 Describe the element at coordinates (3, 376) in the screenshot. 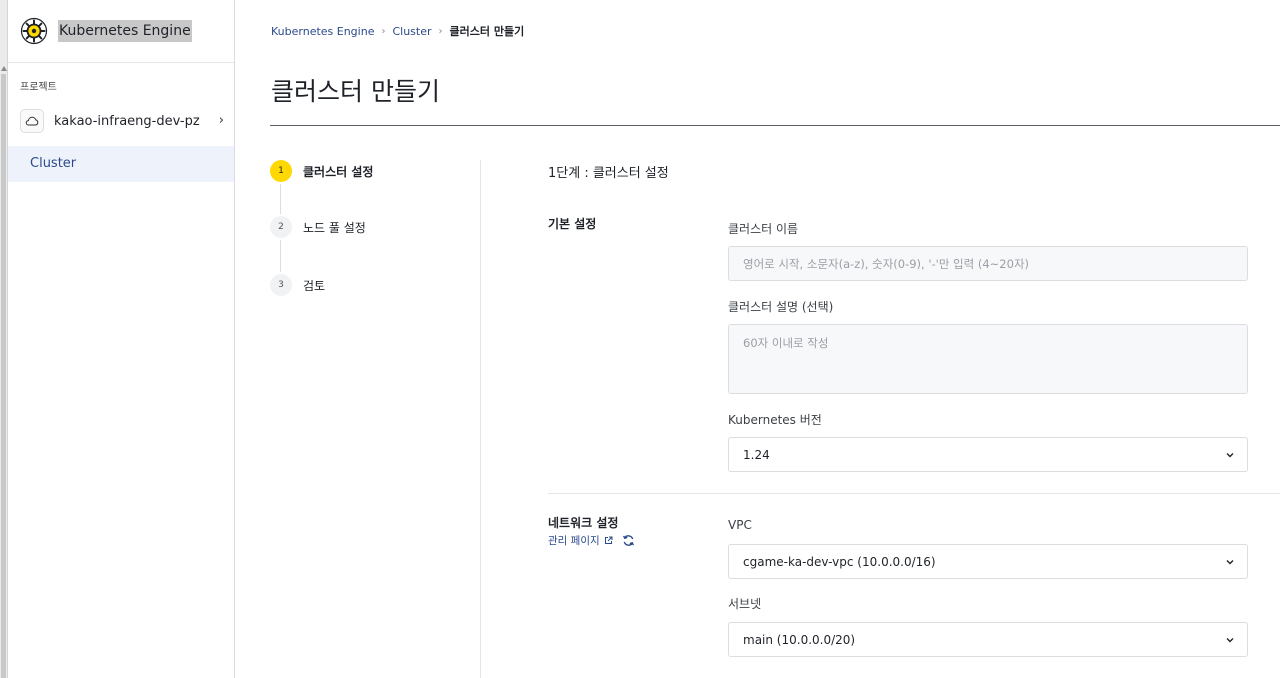

I see `scrollbar-thumb` at that location.